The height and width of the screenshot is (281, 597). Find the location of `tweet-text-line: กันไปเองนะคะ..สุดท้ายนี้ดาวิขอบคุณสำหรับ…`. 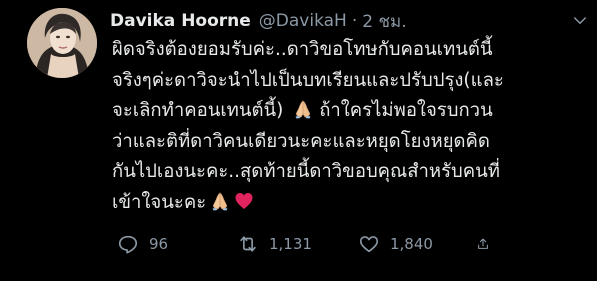

tweet-text-line: กันไปเองนะคะ..สุดท้ายนี้ดาวิขอบคุณสำหรับ… is located at coordinates (306, 171).